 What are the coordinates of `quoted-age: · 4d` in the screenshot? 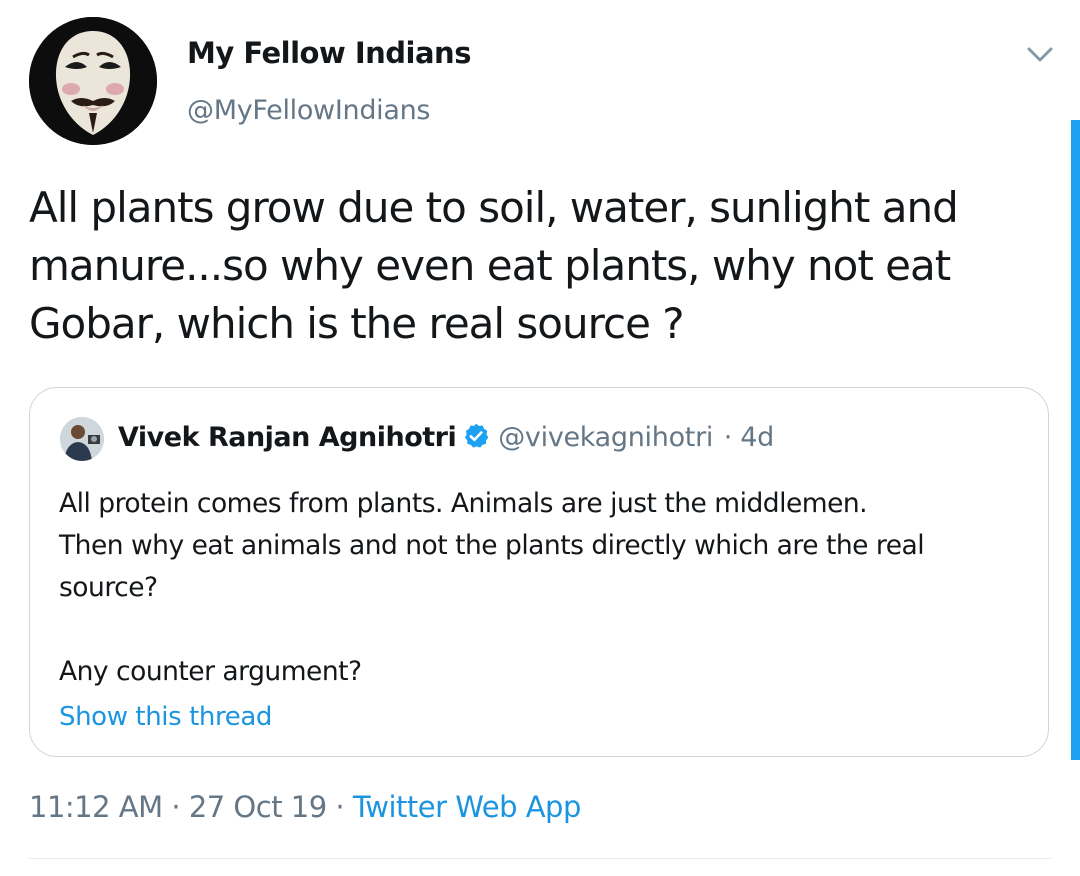 It's located at (749, 437).